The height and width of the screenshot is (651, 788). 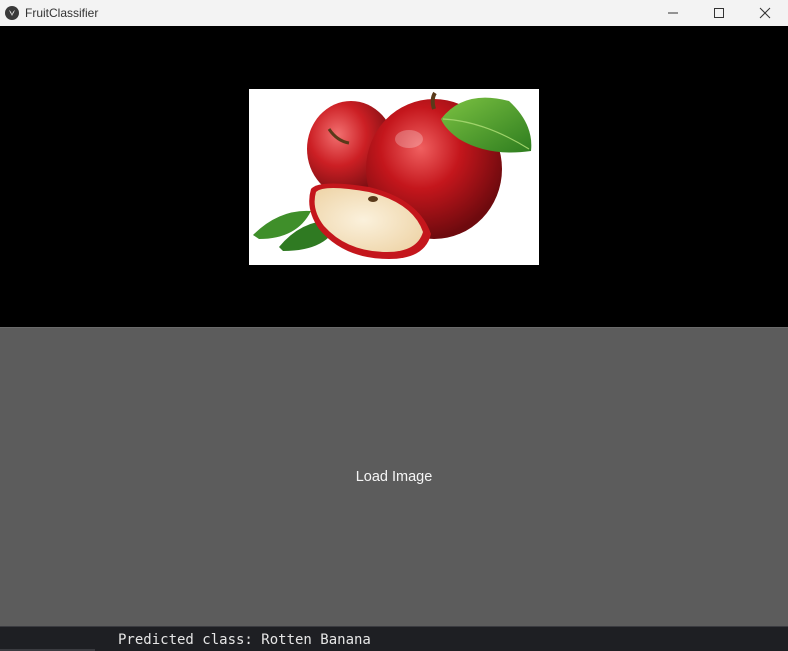 I want to click on load-image-button-label: Load Image, so click(x=394, y=477).